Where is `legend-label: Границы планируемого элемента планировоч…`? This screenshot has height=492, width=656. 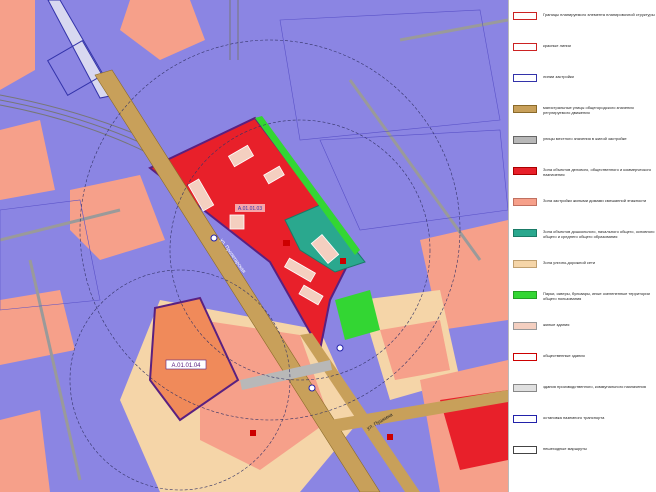
legend-label: Границы планируемого элемента планировоч… is located at coordinates (599, 14).